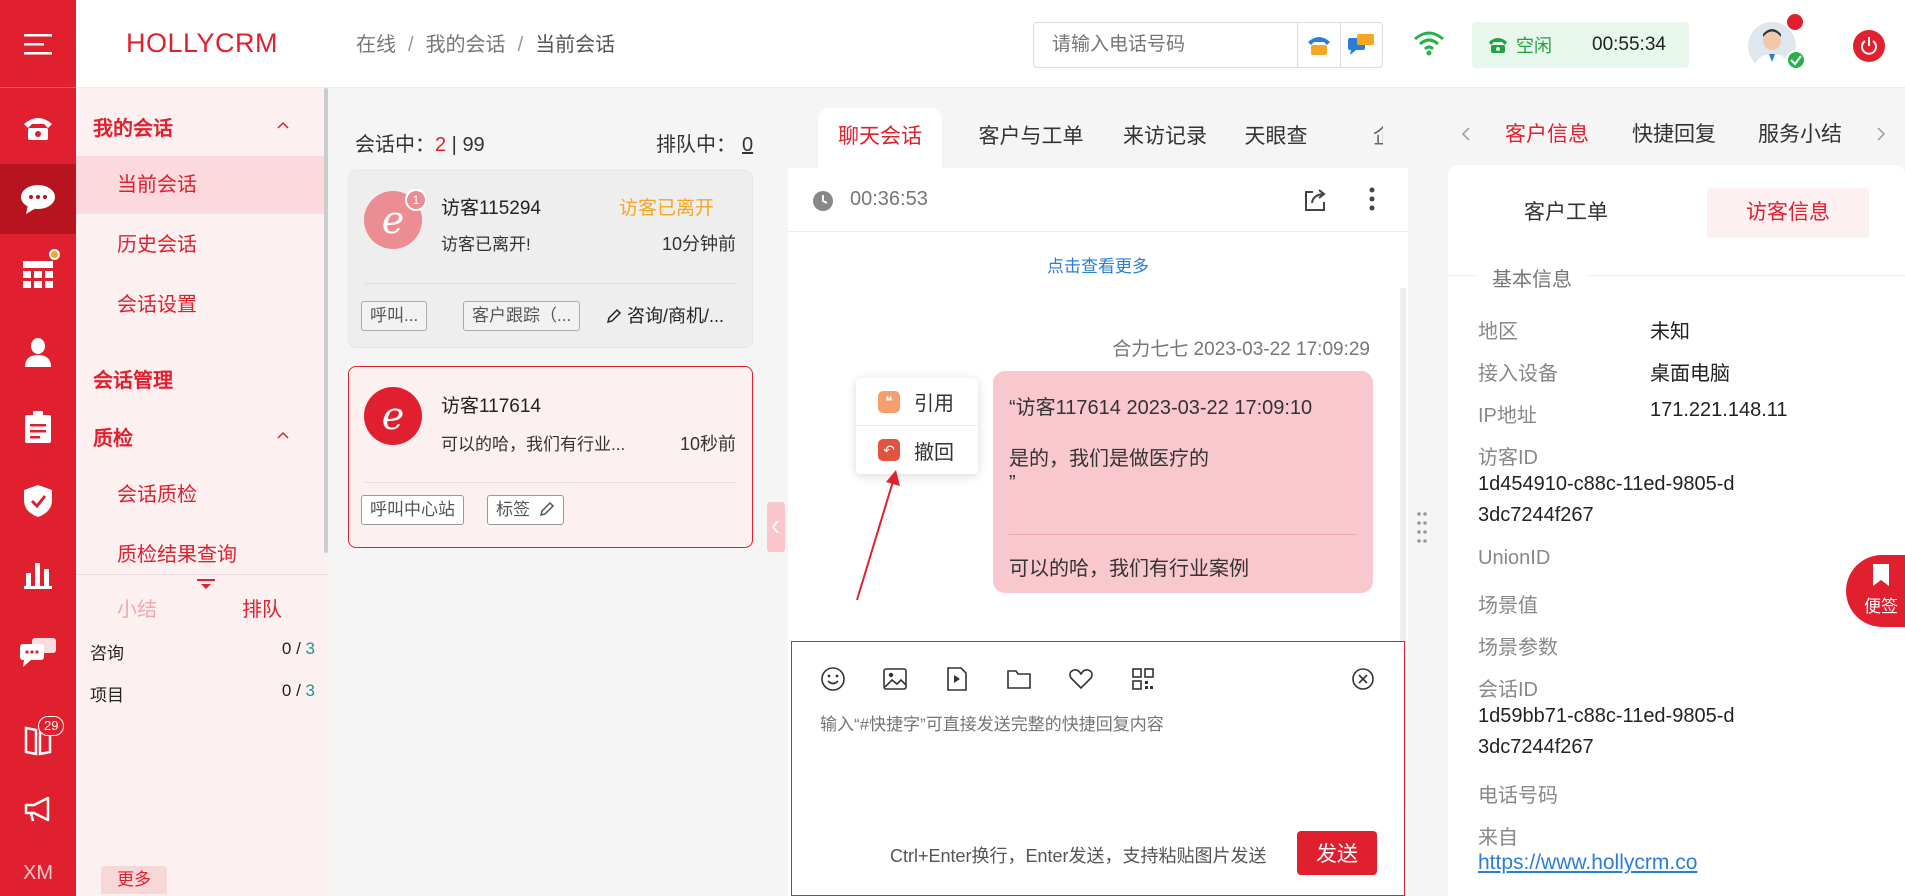 The image size is (1905, 896). Describe the element at coordinates (38, 427) in the screenshot. I see `rail-item-clipboard` at that location.